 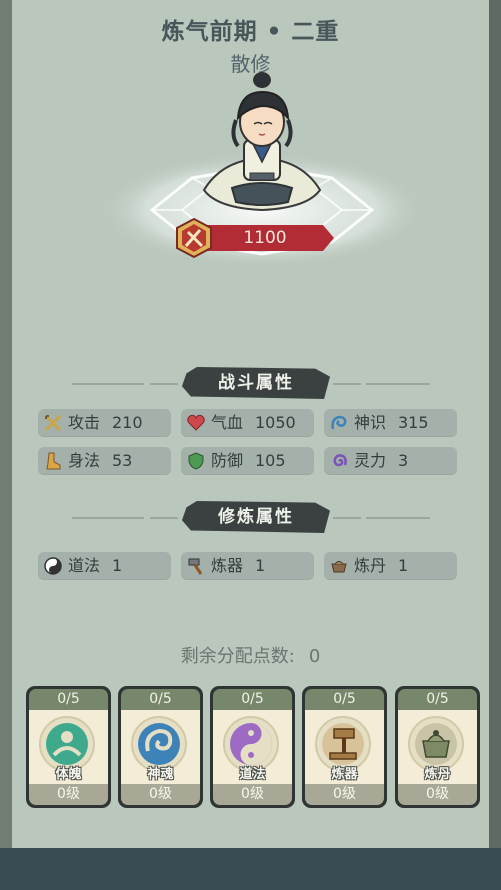 What do you see at coordinates (390, 423) in the screenshot?
I see `stat-spirit-sense: 神识 315` at bounding box center [390, 423].